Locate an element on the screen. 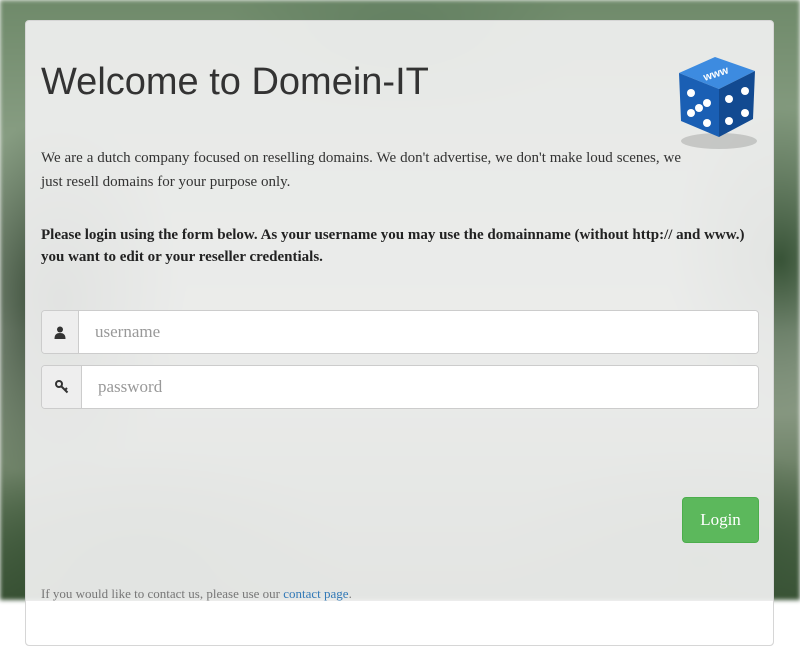 This screenshot has height=667, width=800. contact-suffix: . is located at coordinates (350, 593).